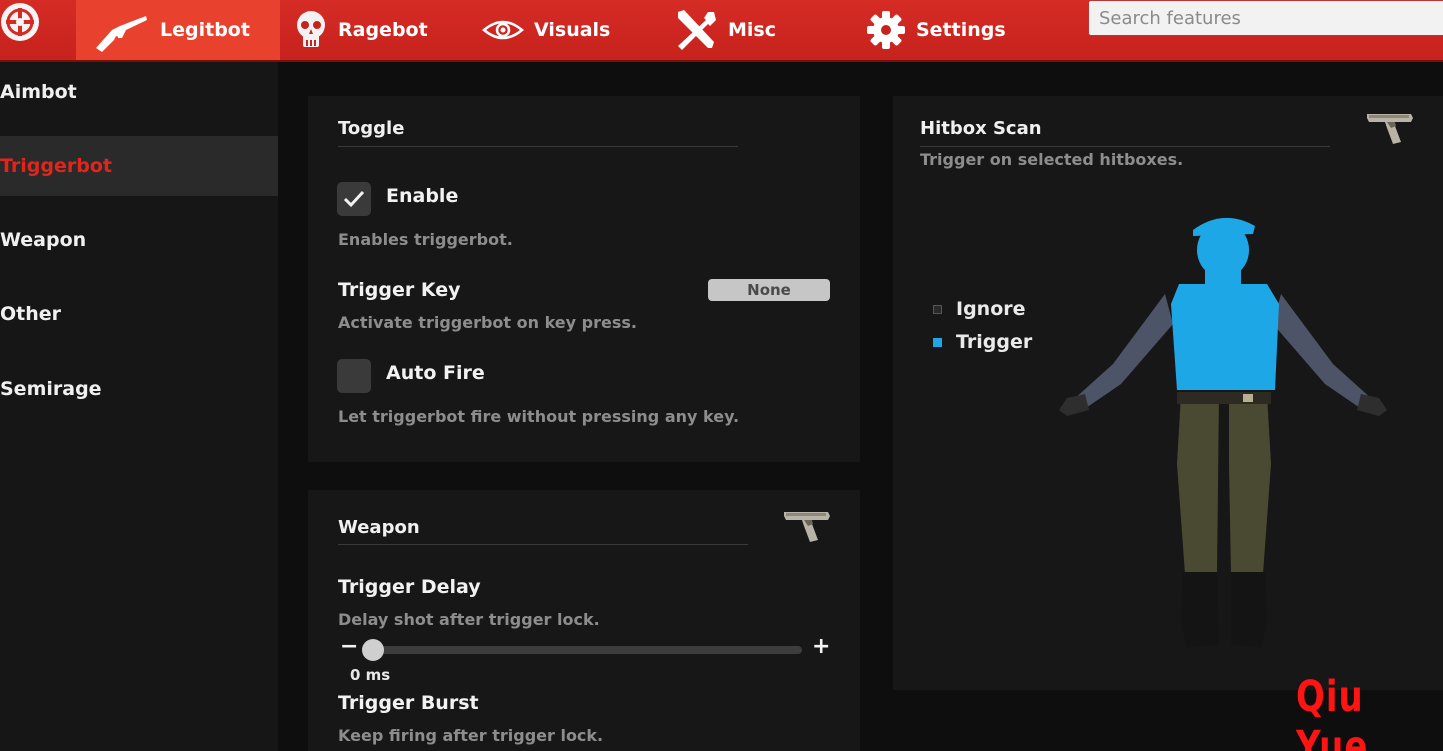 The image size is (1443, 751). I want to click on decrease-button: −, so click(349, 646).